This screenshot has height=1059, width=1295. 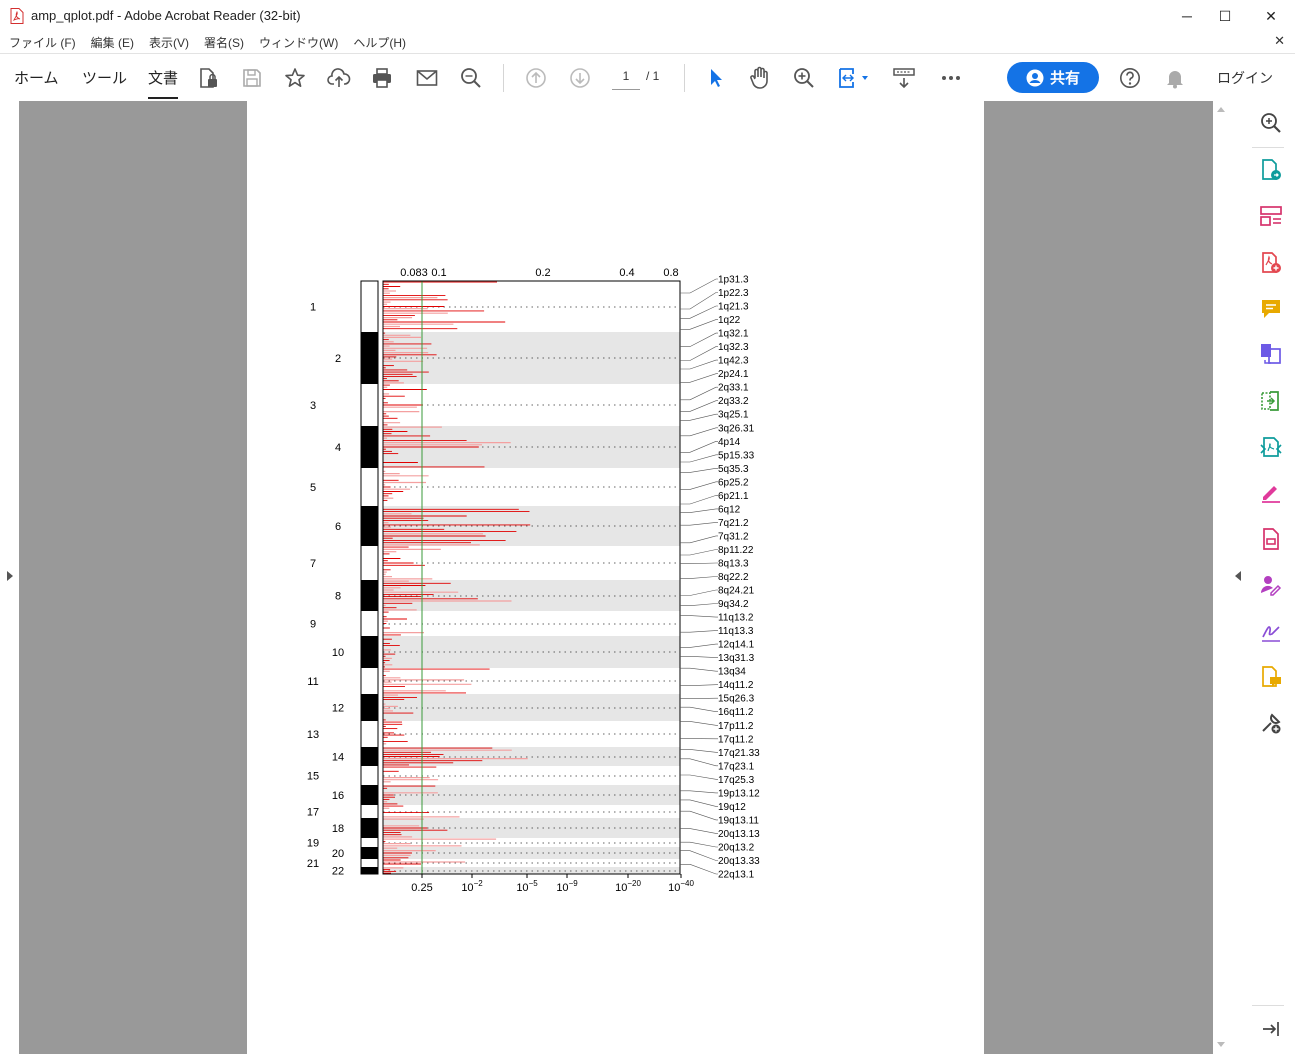 I want to click on peak-label: 7q31.2, so click(x=733, y=536).